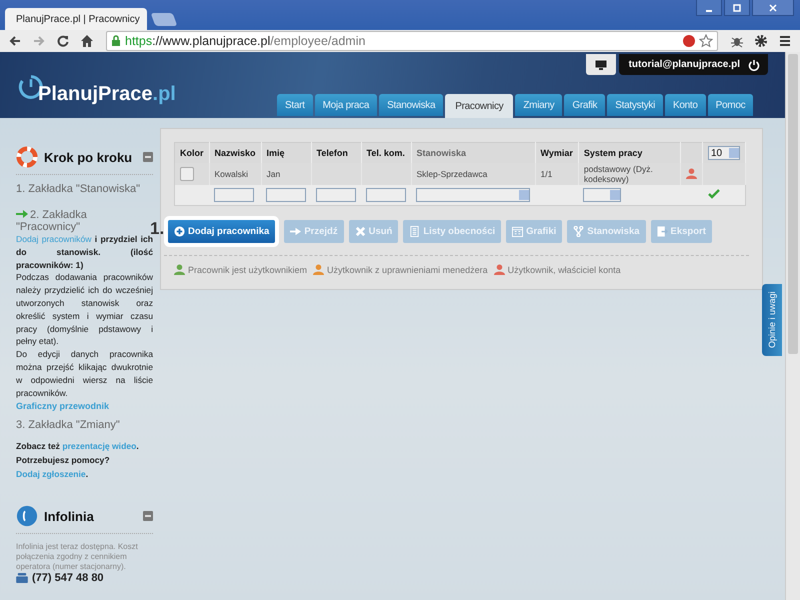 The height and width of the screenshot is (600, 800). What do you see at coordinates (724, 153) in the screenshot?
I see `page-size-select: 10` at bounding box center [724, 153].